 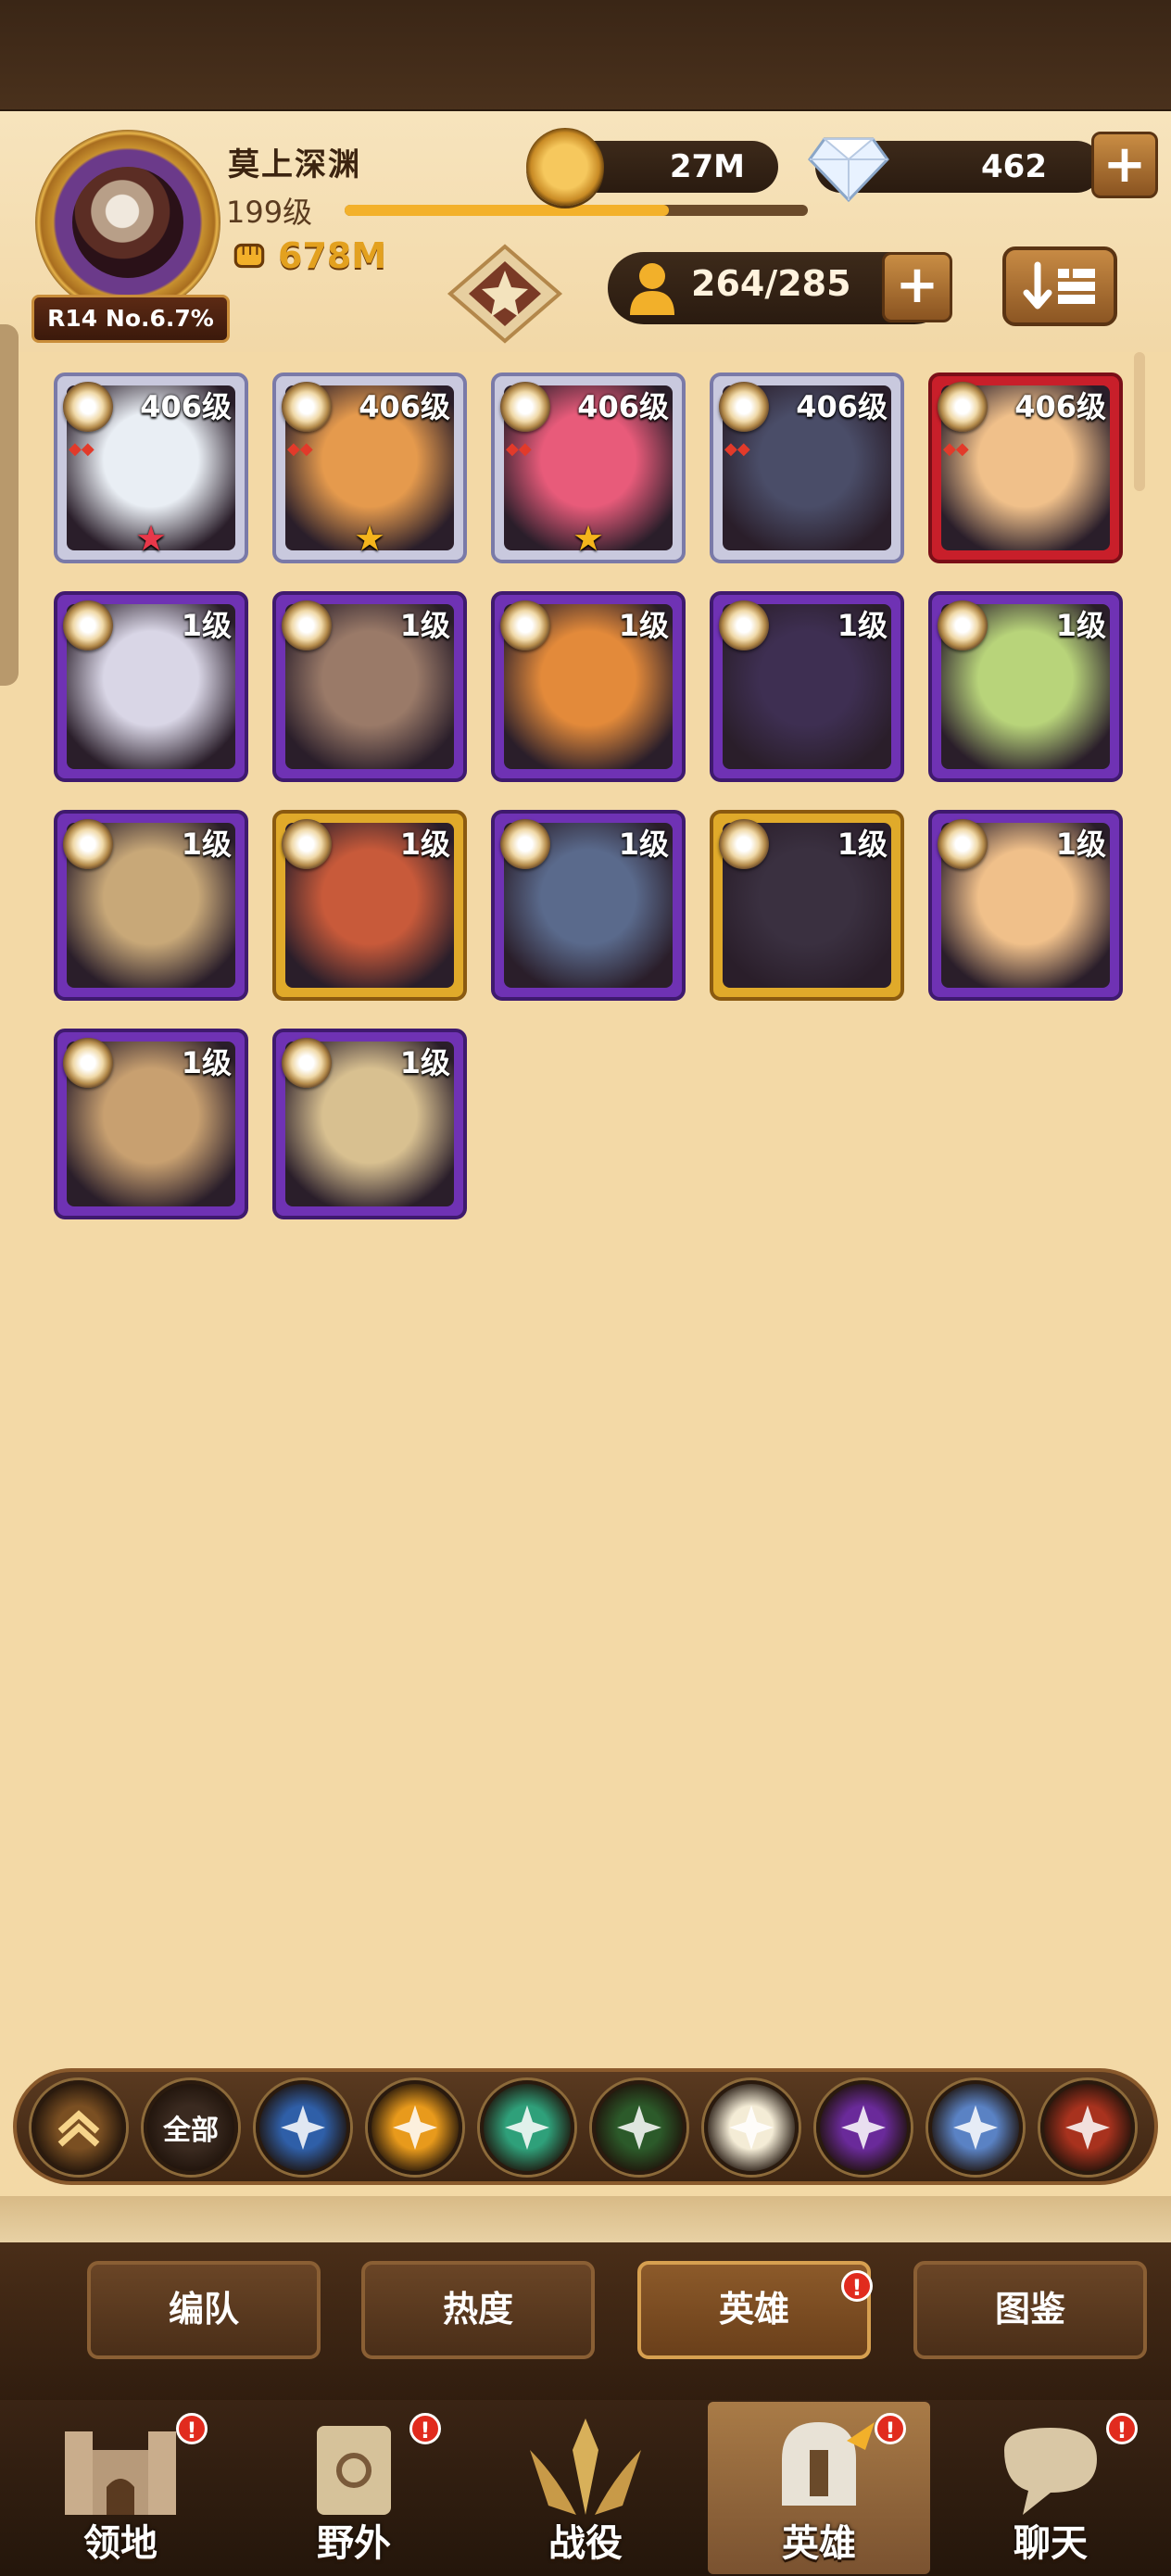 I want to click on scrollbar, so click(x=1140, y=421).